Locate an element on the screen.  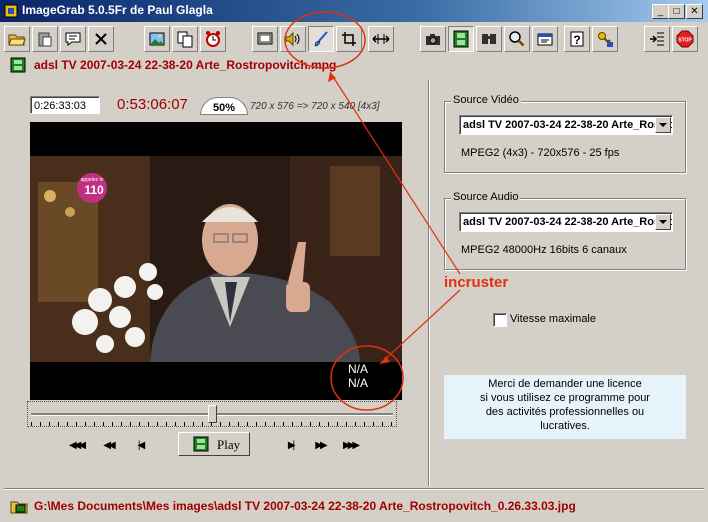
slider-thumb is located at coordinates (212, 414).